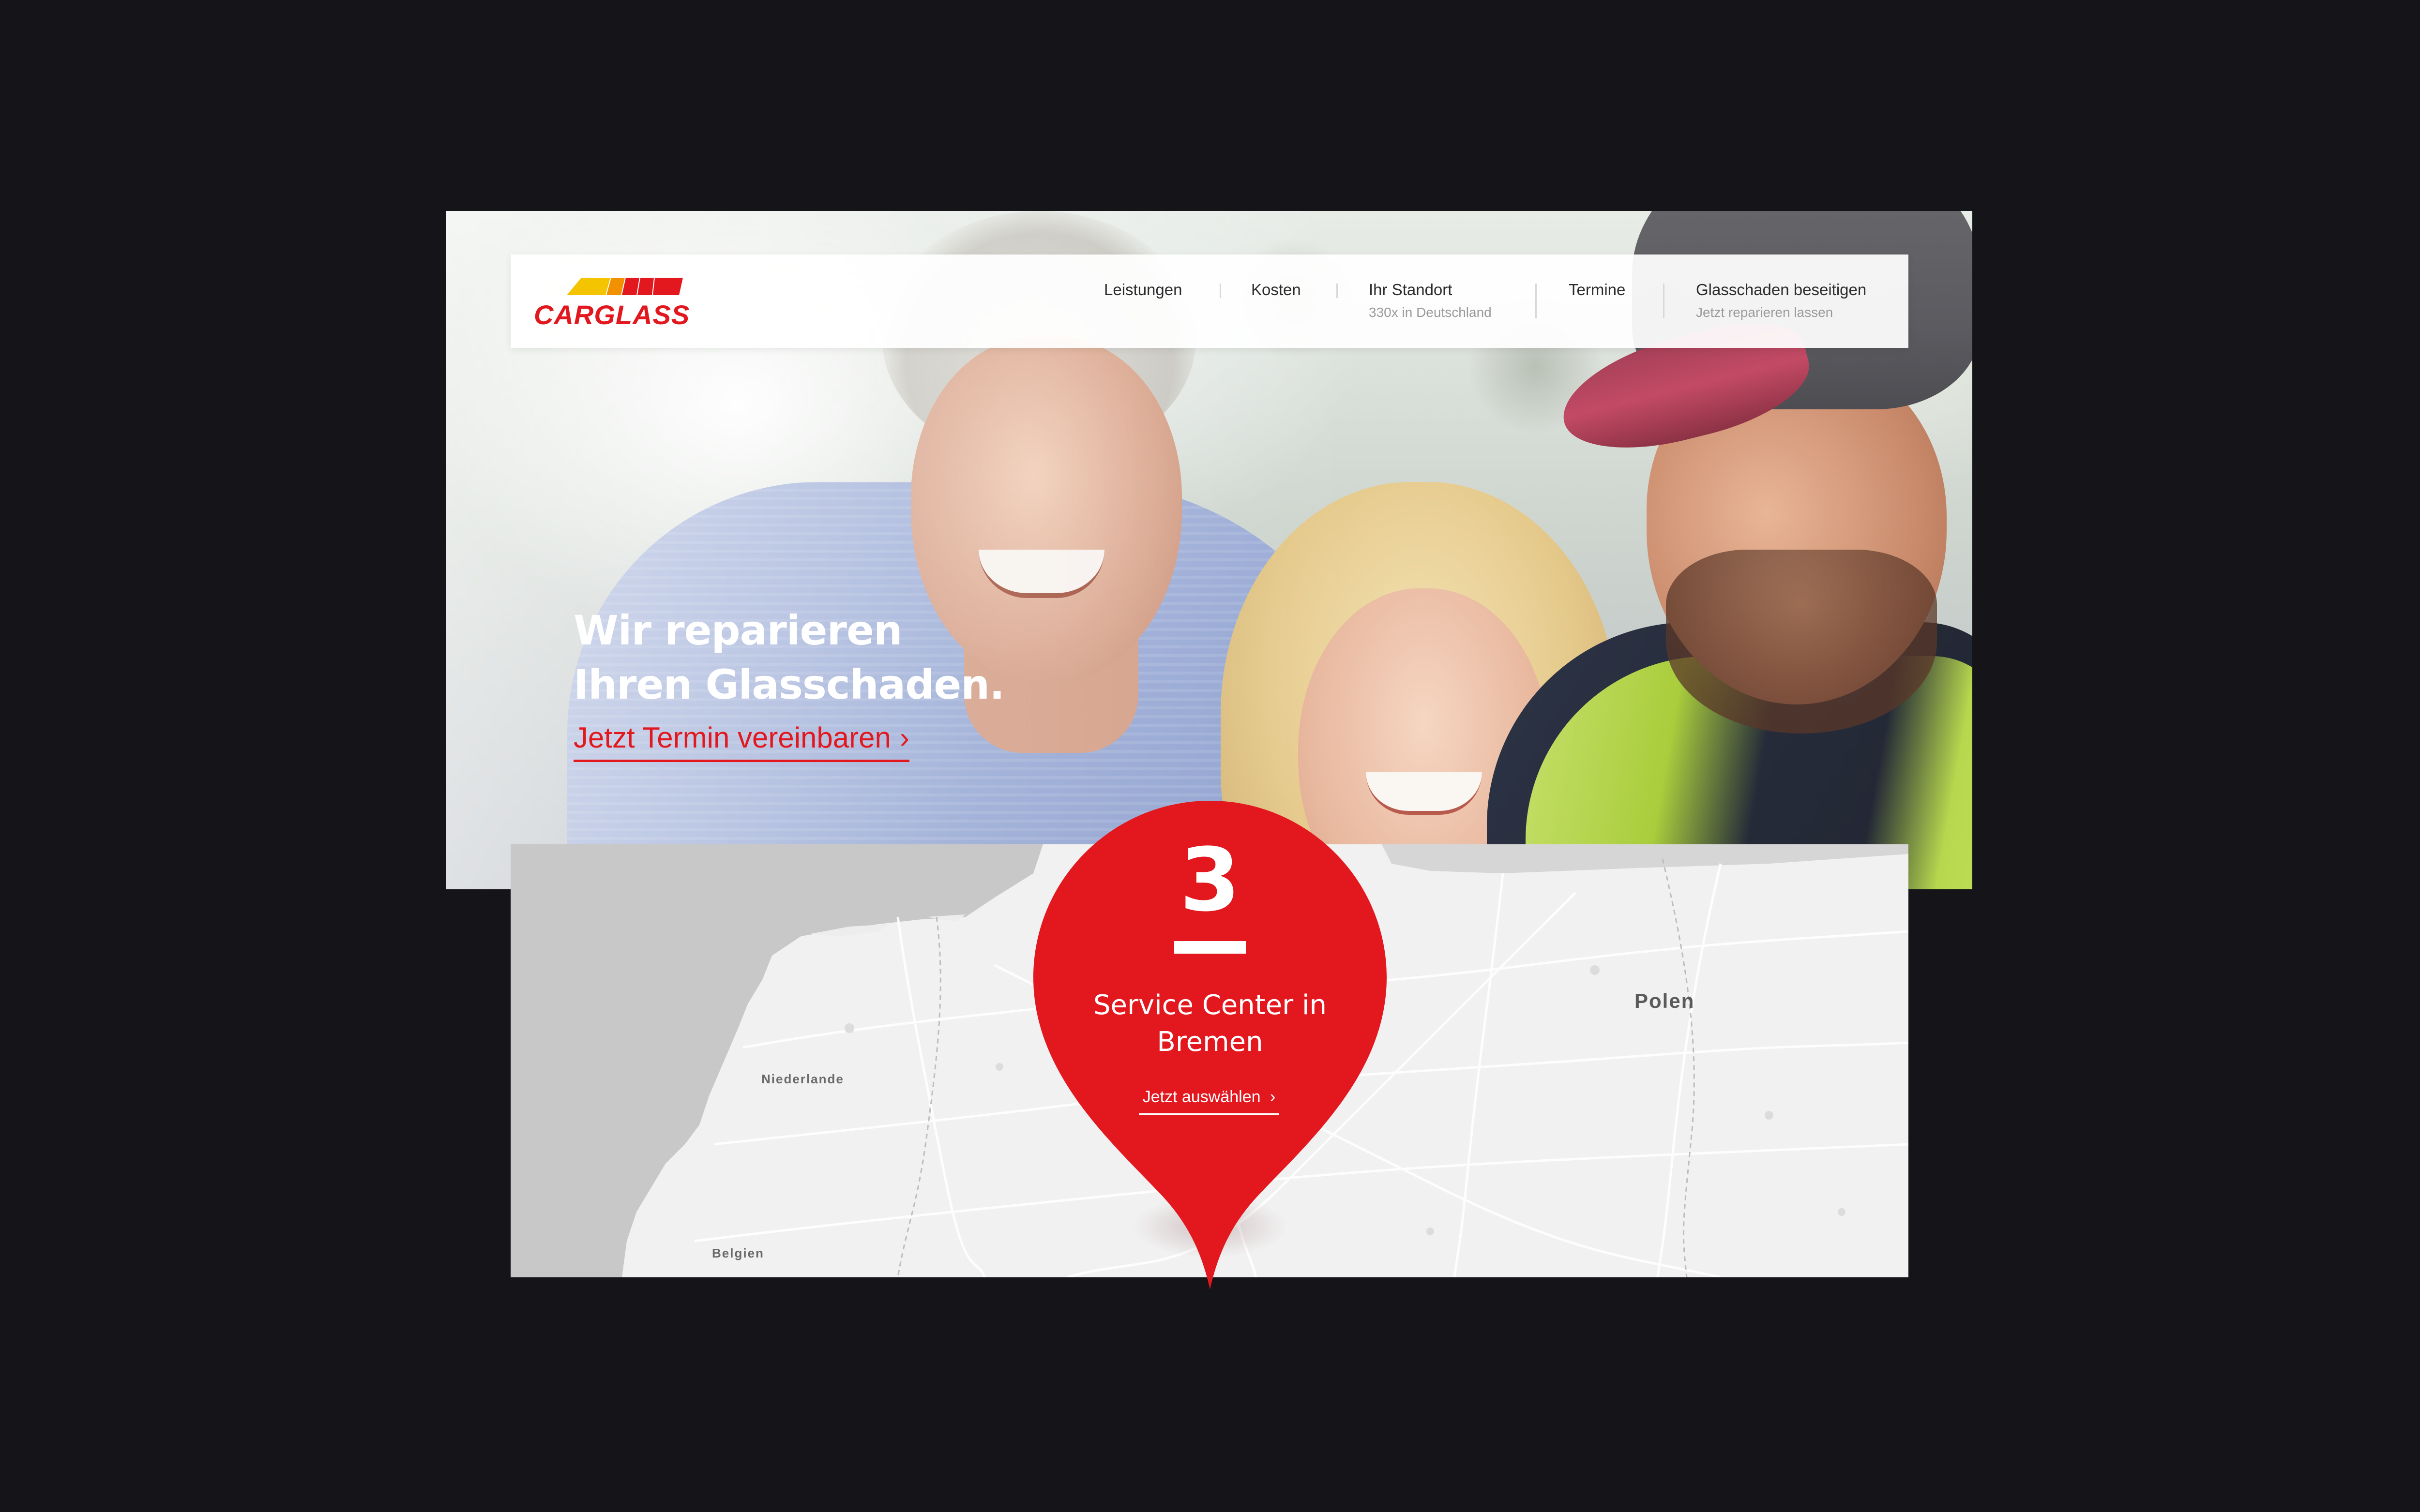  Describe the element at coordinates (738, 630) in the screenshot. I see `hero-headline-line-1: Wir reparieren` at that location.